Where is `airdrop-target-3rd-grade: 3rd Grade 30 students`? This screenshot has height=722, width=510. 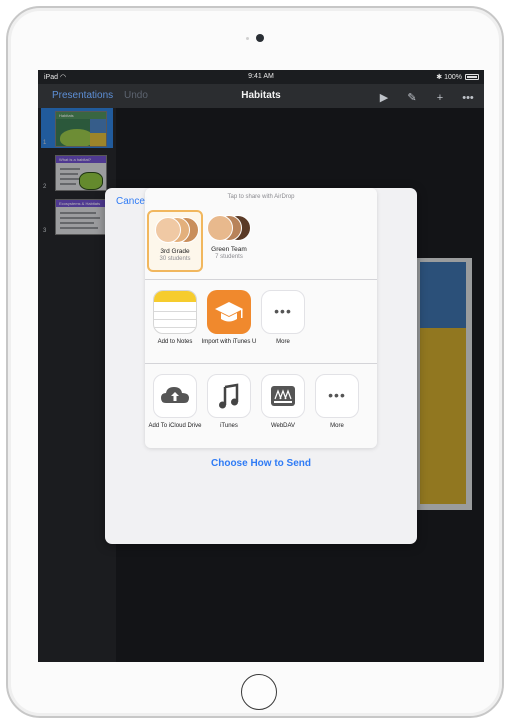
airdrop-target-3rd-grade: 3rd Grade 30 students is located at coordinates (175, 241).